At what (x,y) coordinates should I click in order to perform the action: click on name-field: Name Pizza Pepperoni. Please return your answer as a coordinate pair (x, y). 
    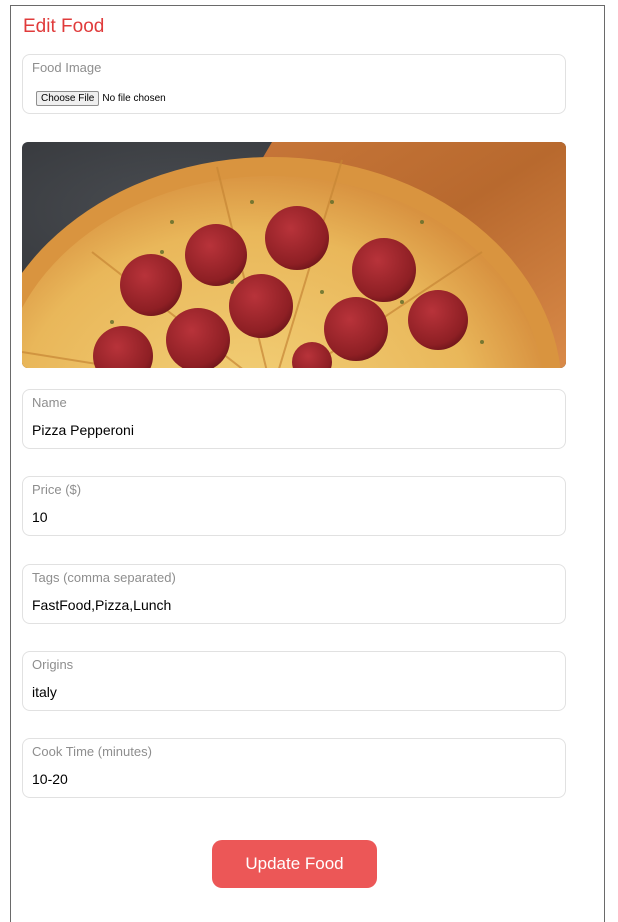
    Looking at the image, I should click on (294, 419).